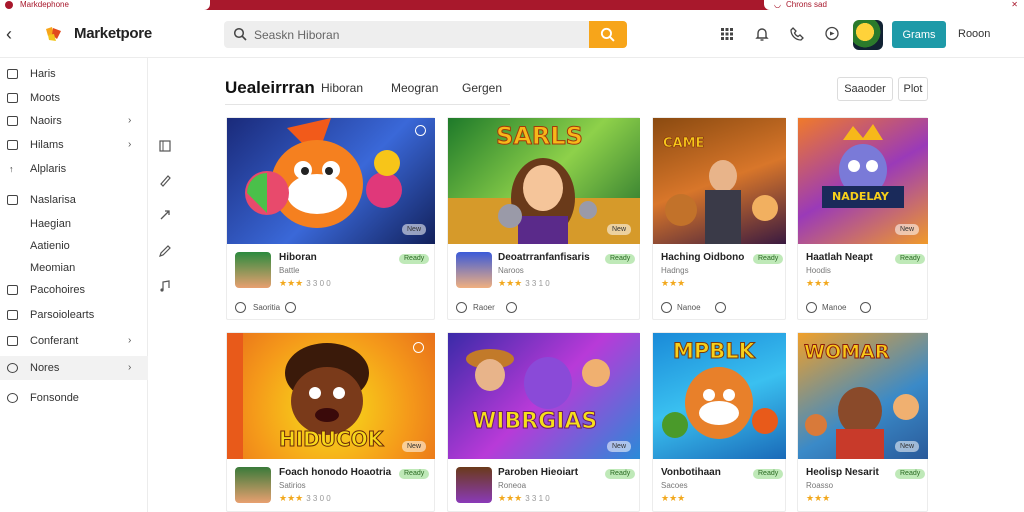  Describe the element at coordinates (863, 396) in the screenshot. I see `game-thumbnail: WOMAR New` at that location.